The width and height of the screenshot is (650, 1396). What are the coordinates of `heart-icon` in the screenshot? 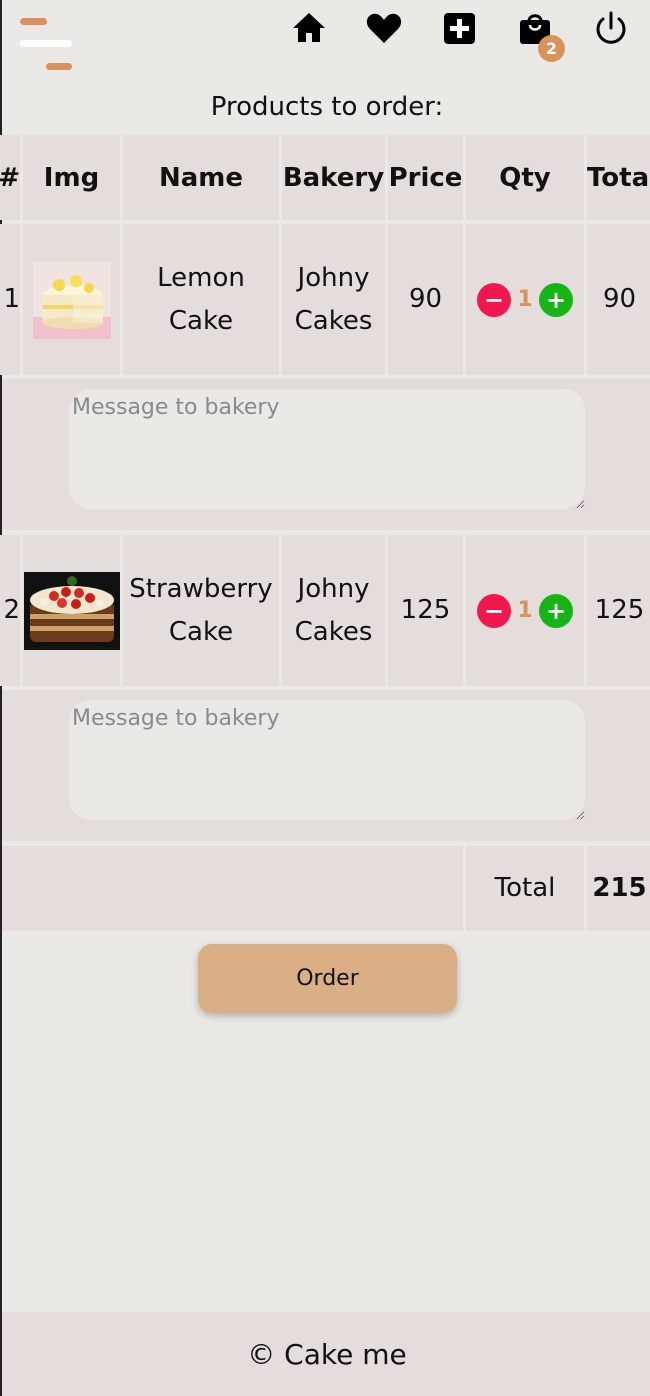 It's located at (384, 28).